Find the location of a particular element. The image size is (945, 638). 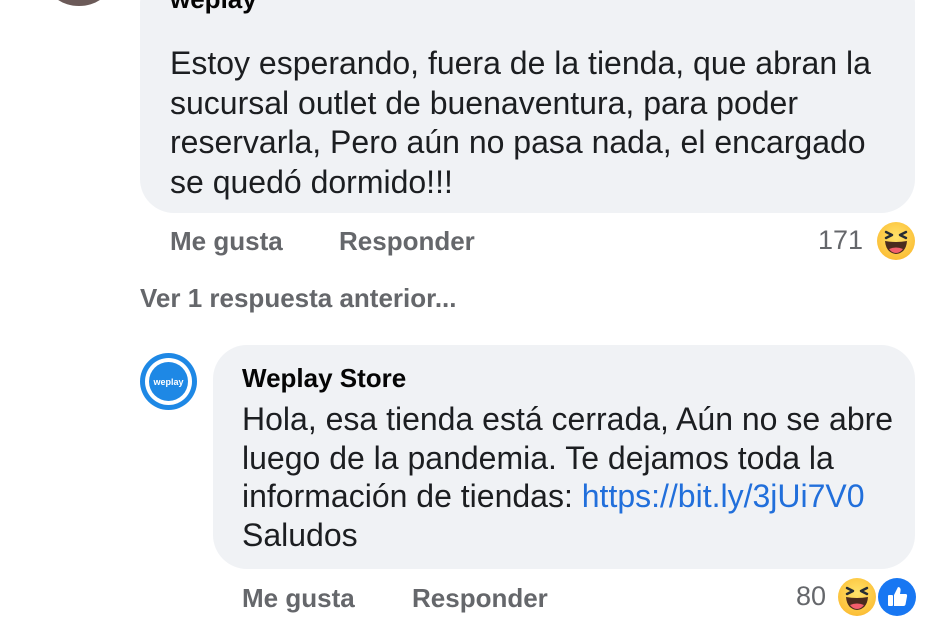

comment-like-button: Me gusta is located at coordinates (226, 241).